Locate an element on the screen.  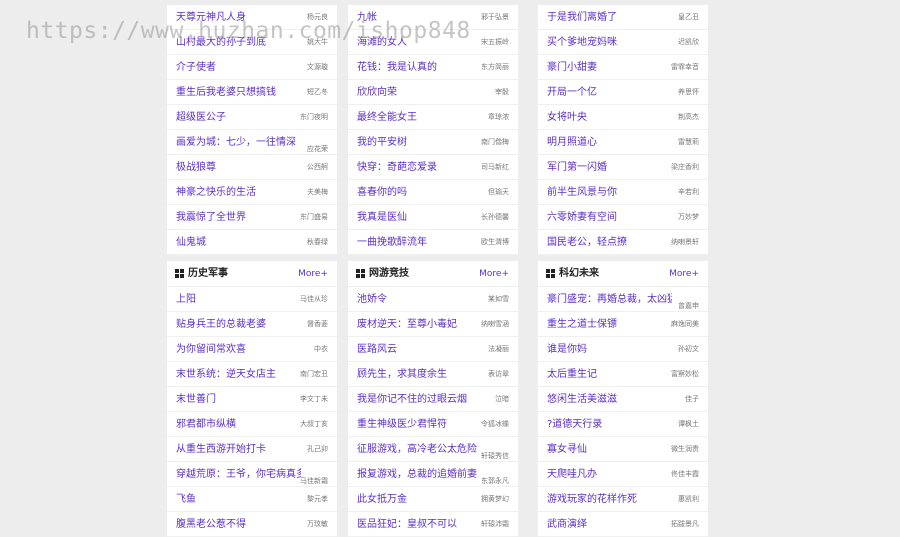
list-item: 顾先生，求其度余生 表访翠 is located at coordinates (433, 374).